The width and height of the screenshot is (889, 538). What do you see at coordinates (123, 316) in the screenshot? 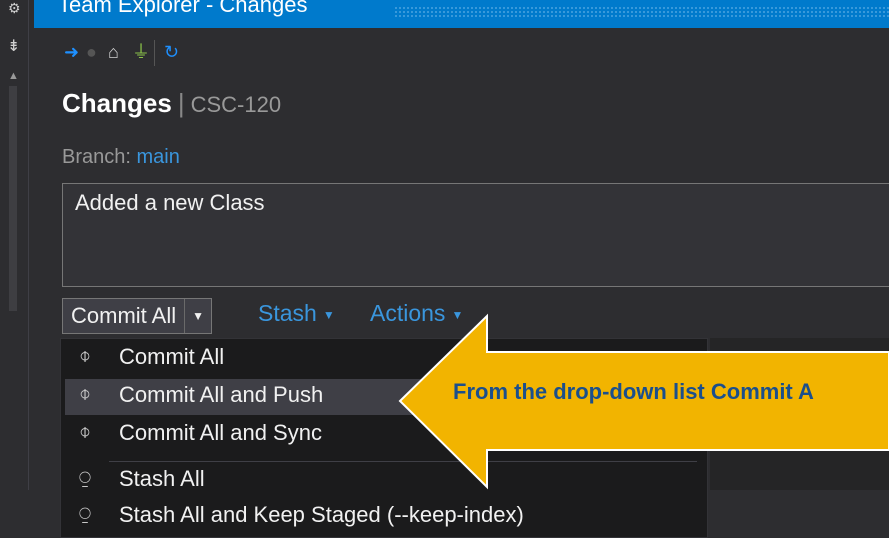
I see `commit-all-button: Commit All` at bounding box center [123, 316].